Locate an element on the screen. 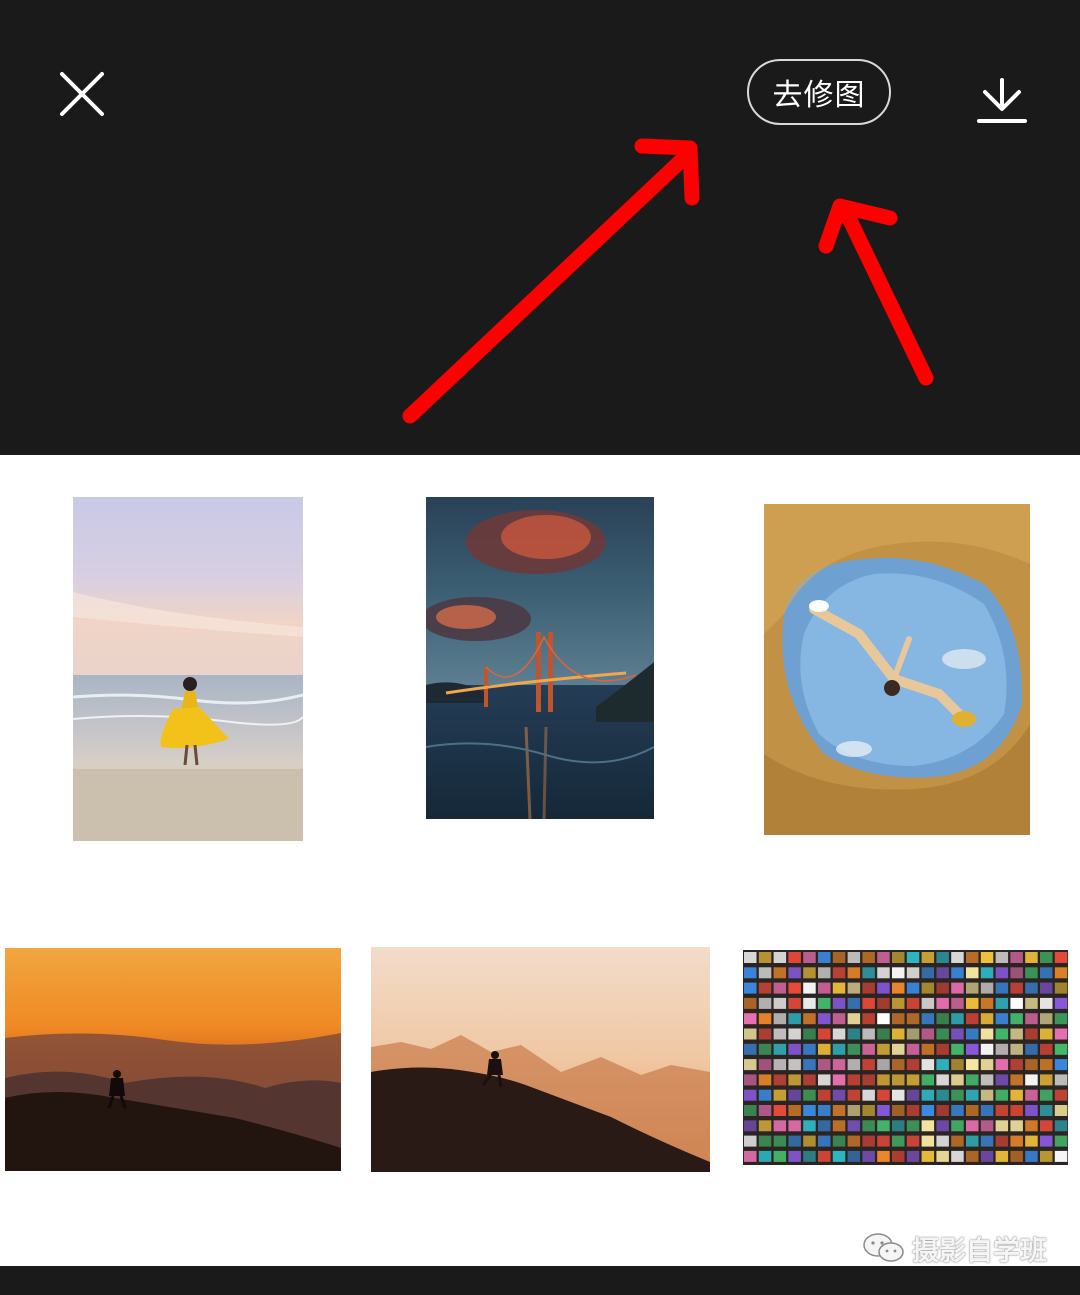 The height and width of the screenshot is (1295, 1080). wechat-icon is located at coordinates (883, 1247).